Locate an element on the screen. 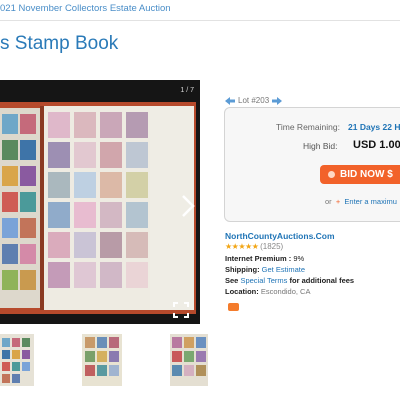 This screenshot has height=400, width=400. see-suffix: for additional fees is located at coordinates (322, 280).